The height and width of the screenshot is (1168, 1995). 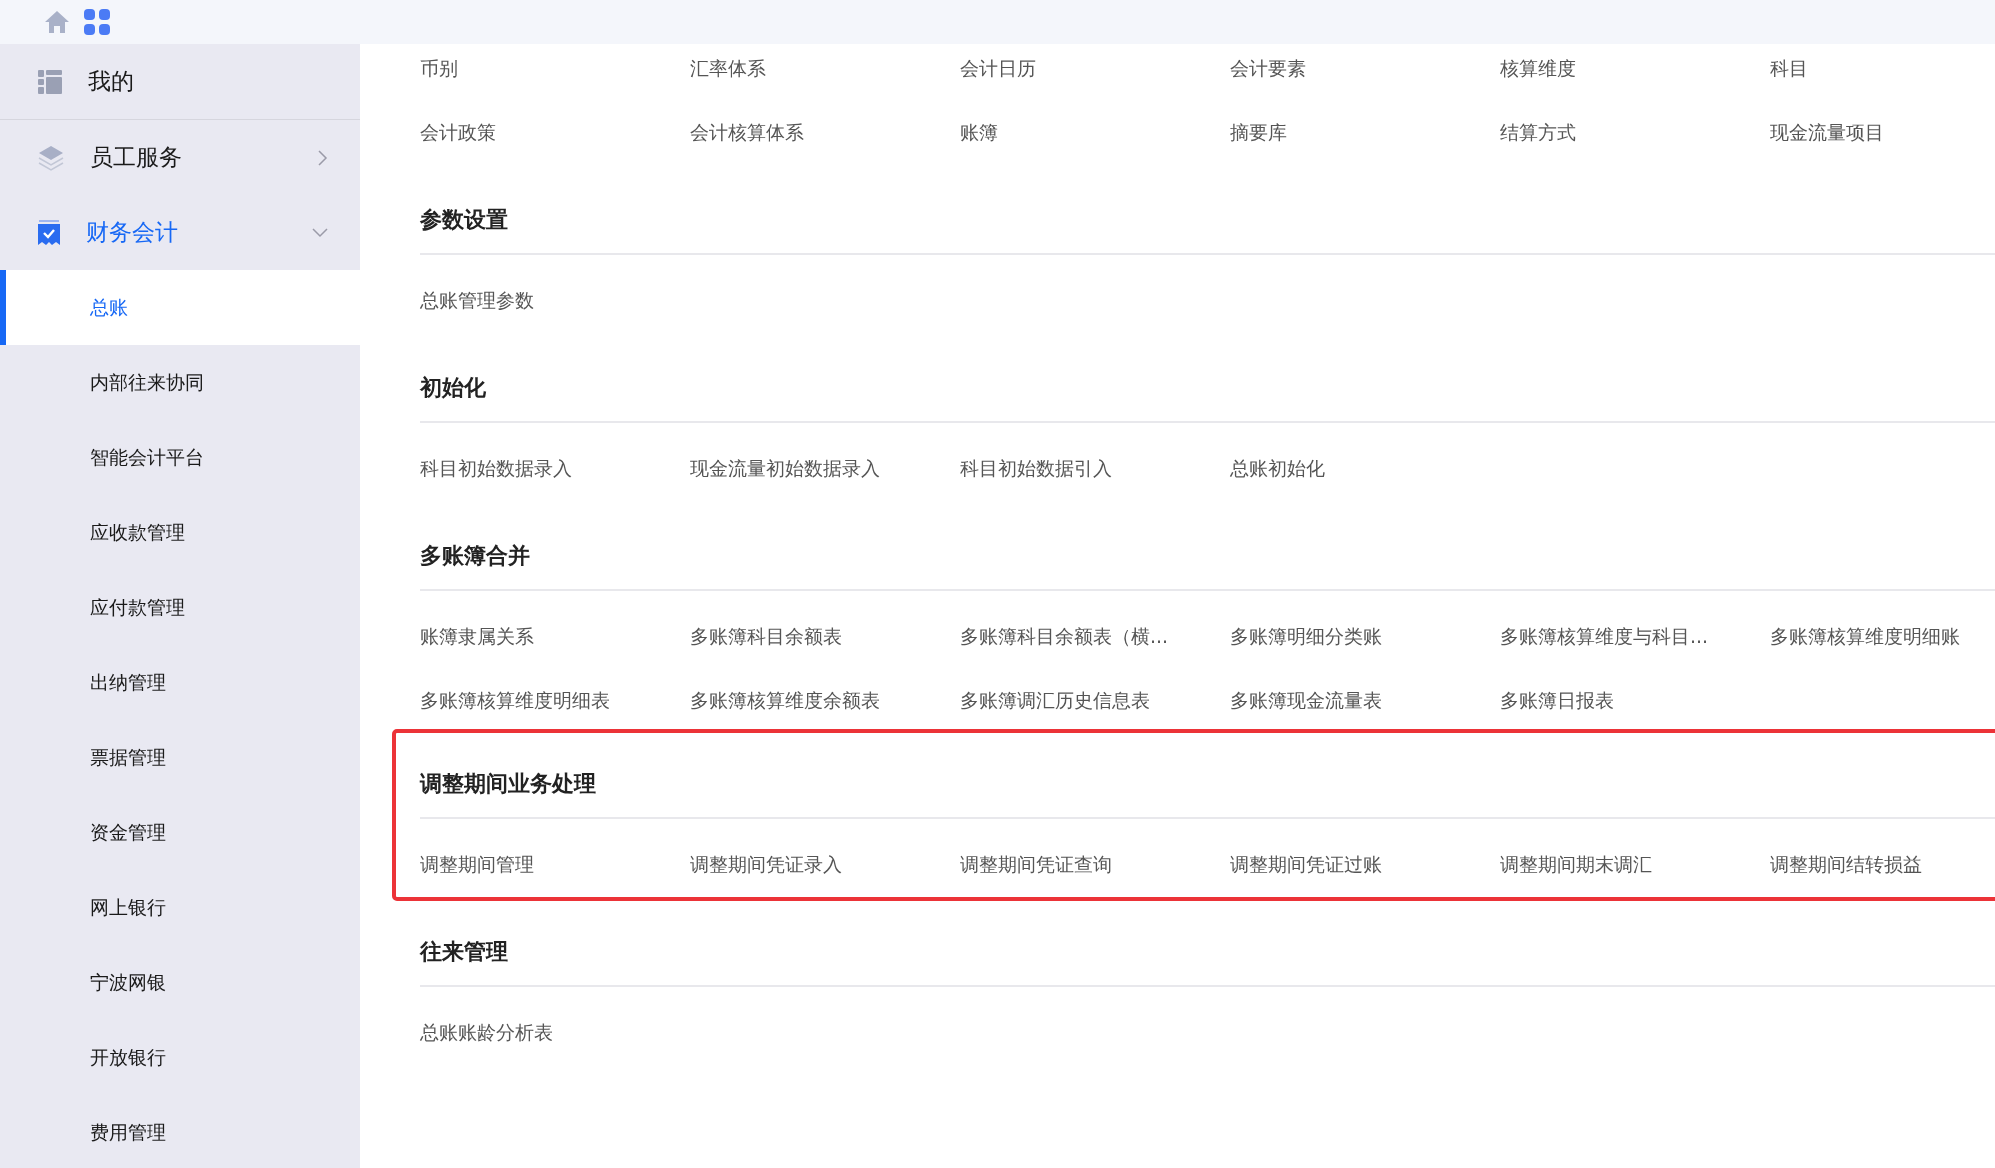 I want to click on function-link: 总账管理参数, so click(x=555, y=301).